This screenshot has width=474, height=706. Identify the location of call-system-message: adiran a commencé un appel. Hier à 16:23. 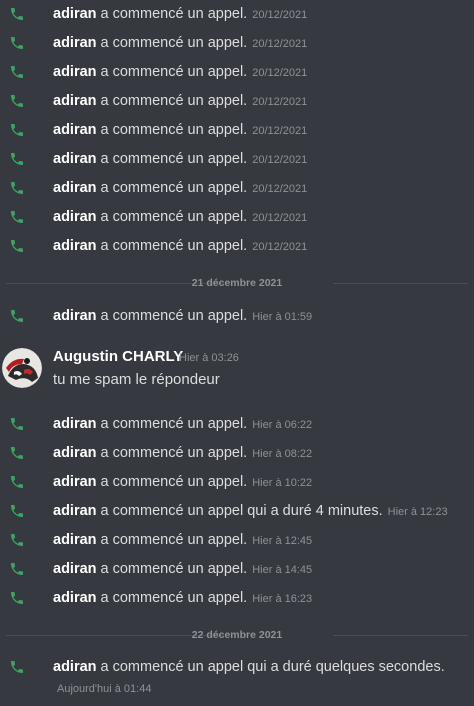
(237, 598).